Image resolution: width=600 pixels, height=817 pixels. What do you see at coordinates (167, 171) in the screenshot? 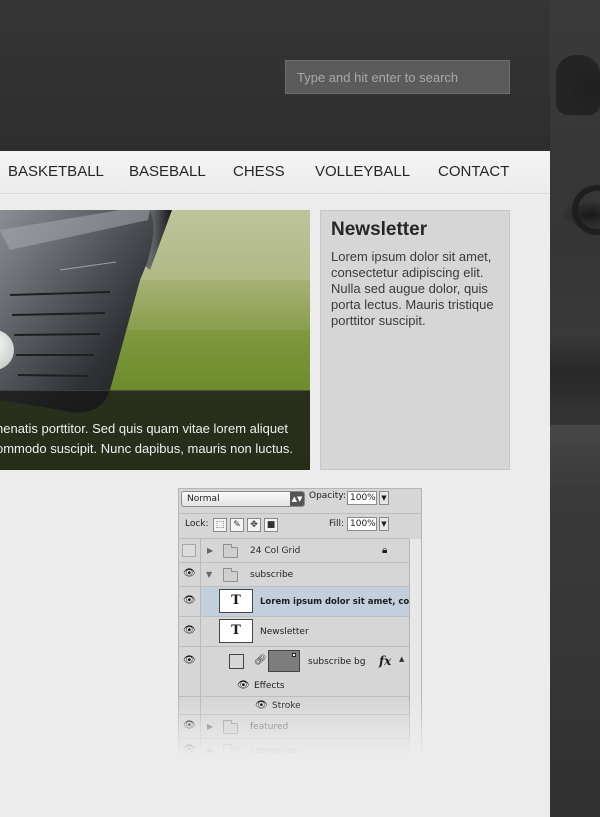
I see `nav-item-baseball: BASEBALL` at bounding box center [167, 171].